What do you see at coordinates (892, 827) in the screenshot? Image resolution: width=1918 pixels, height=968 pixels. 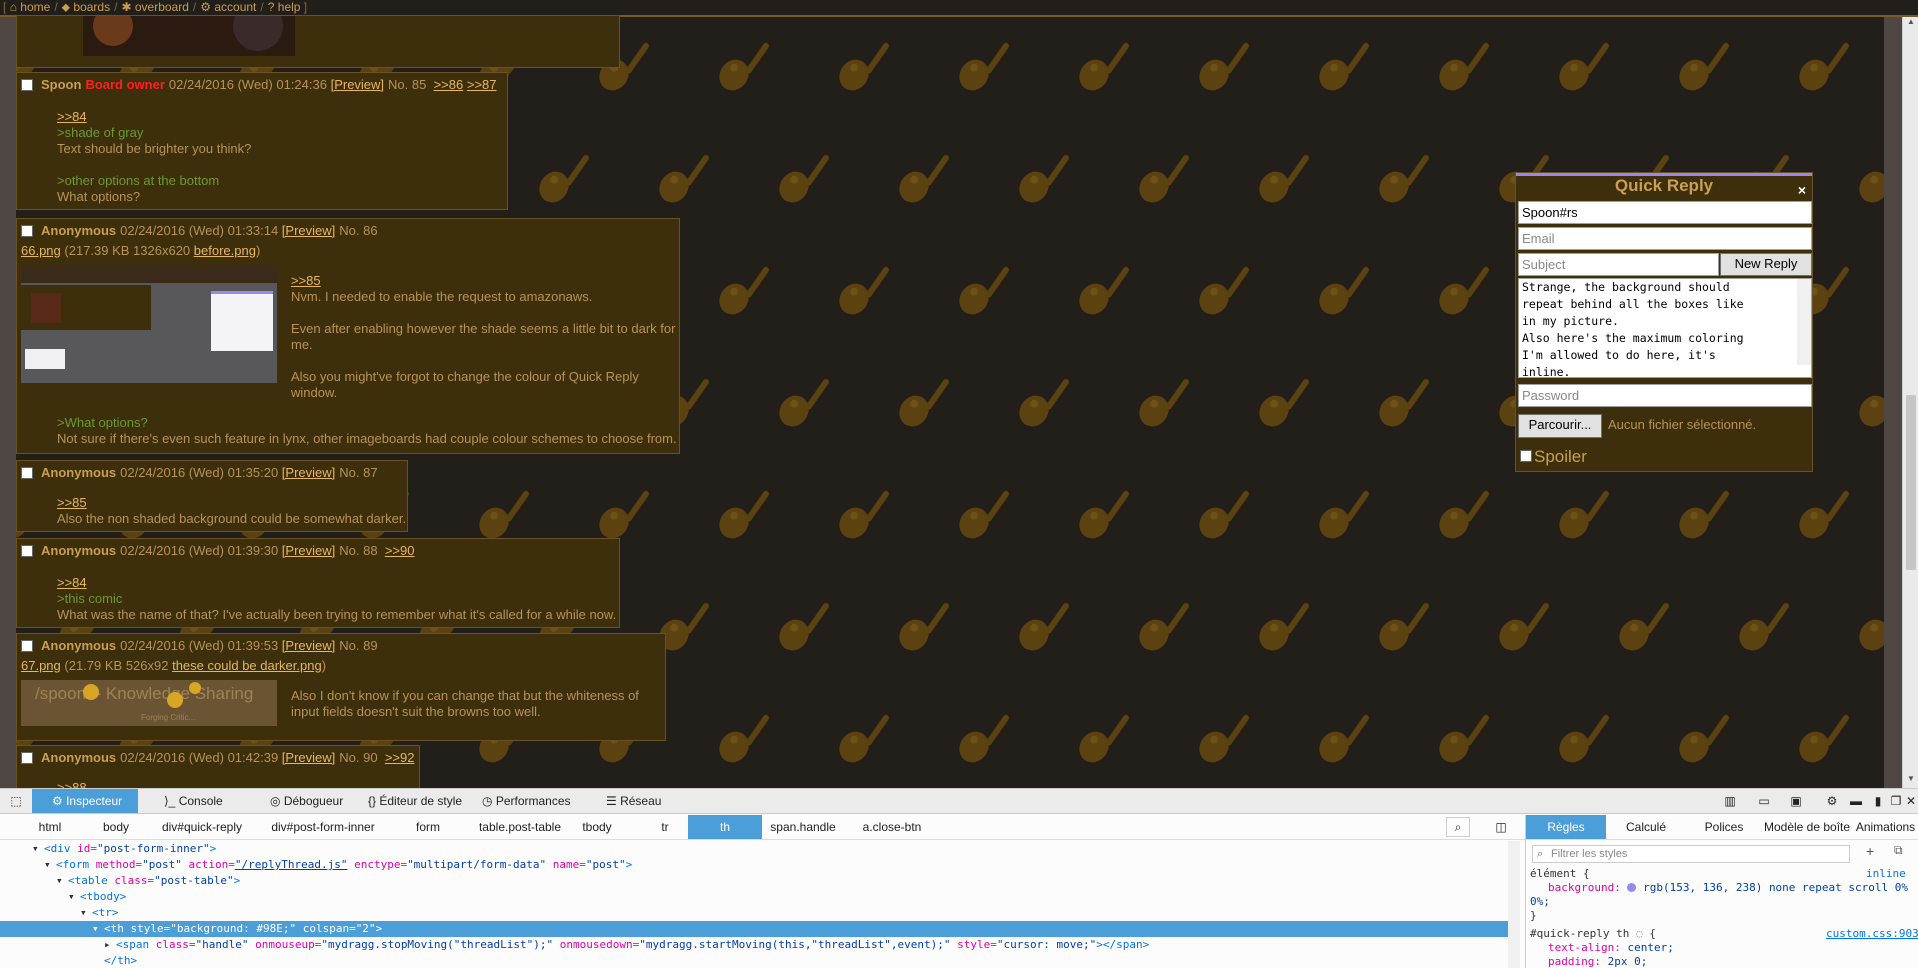 I see `breadcrumb-item: a.close-btn` at bounding box center [892, 827].